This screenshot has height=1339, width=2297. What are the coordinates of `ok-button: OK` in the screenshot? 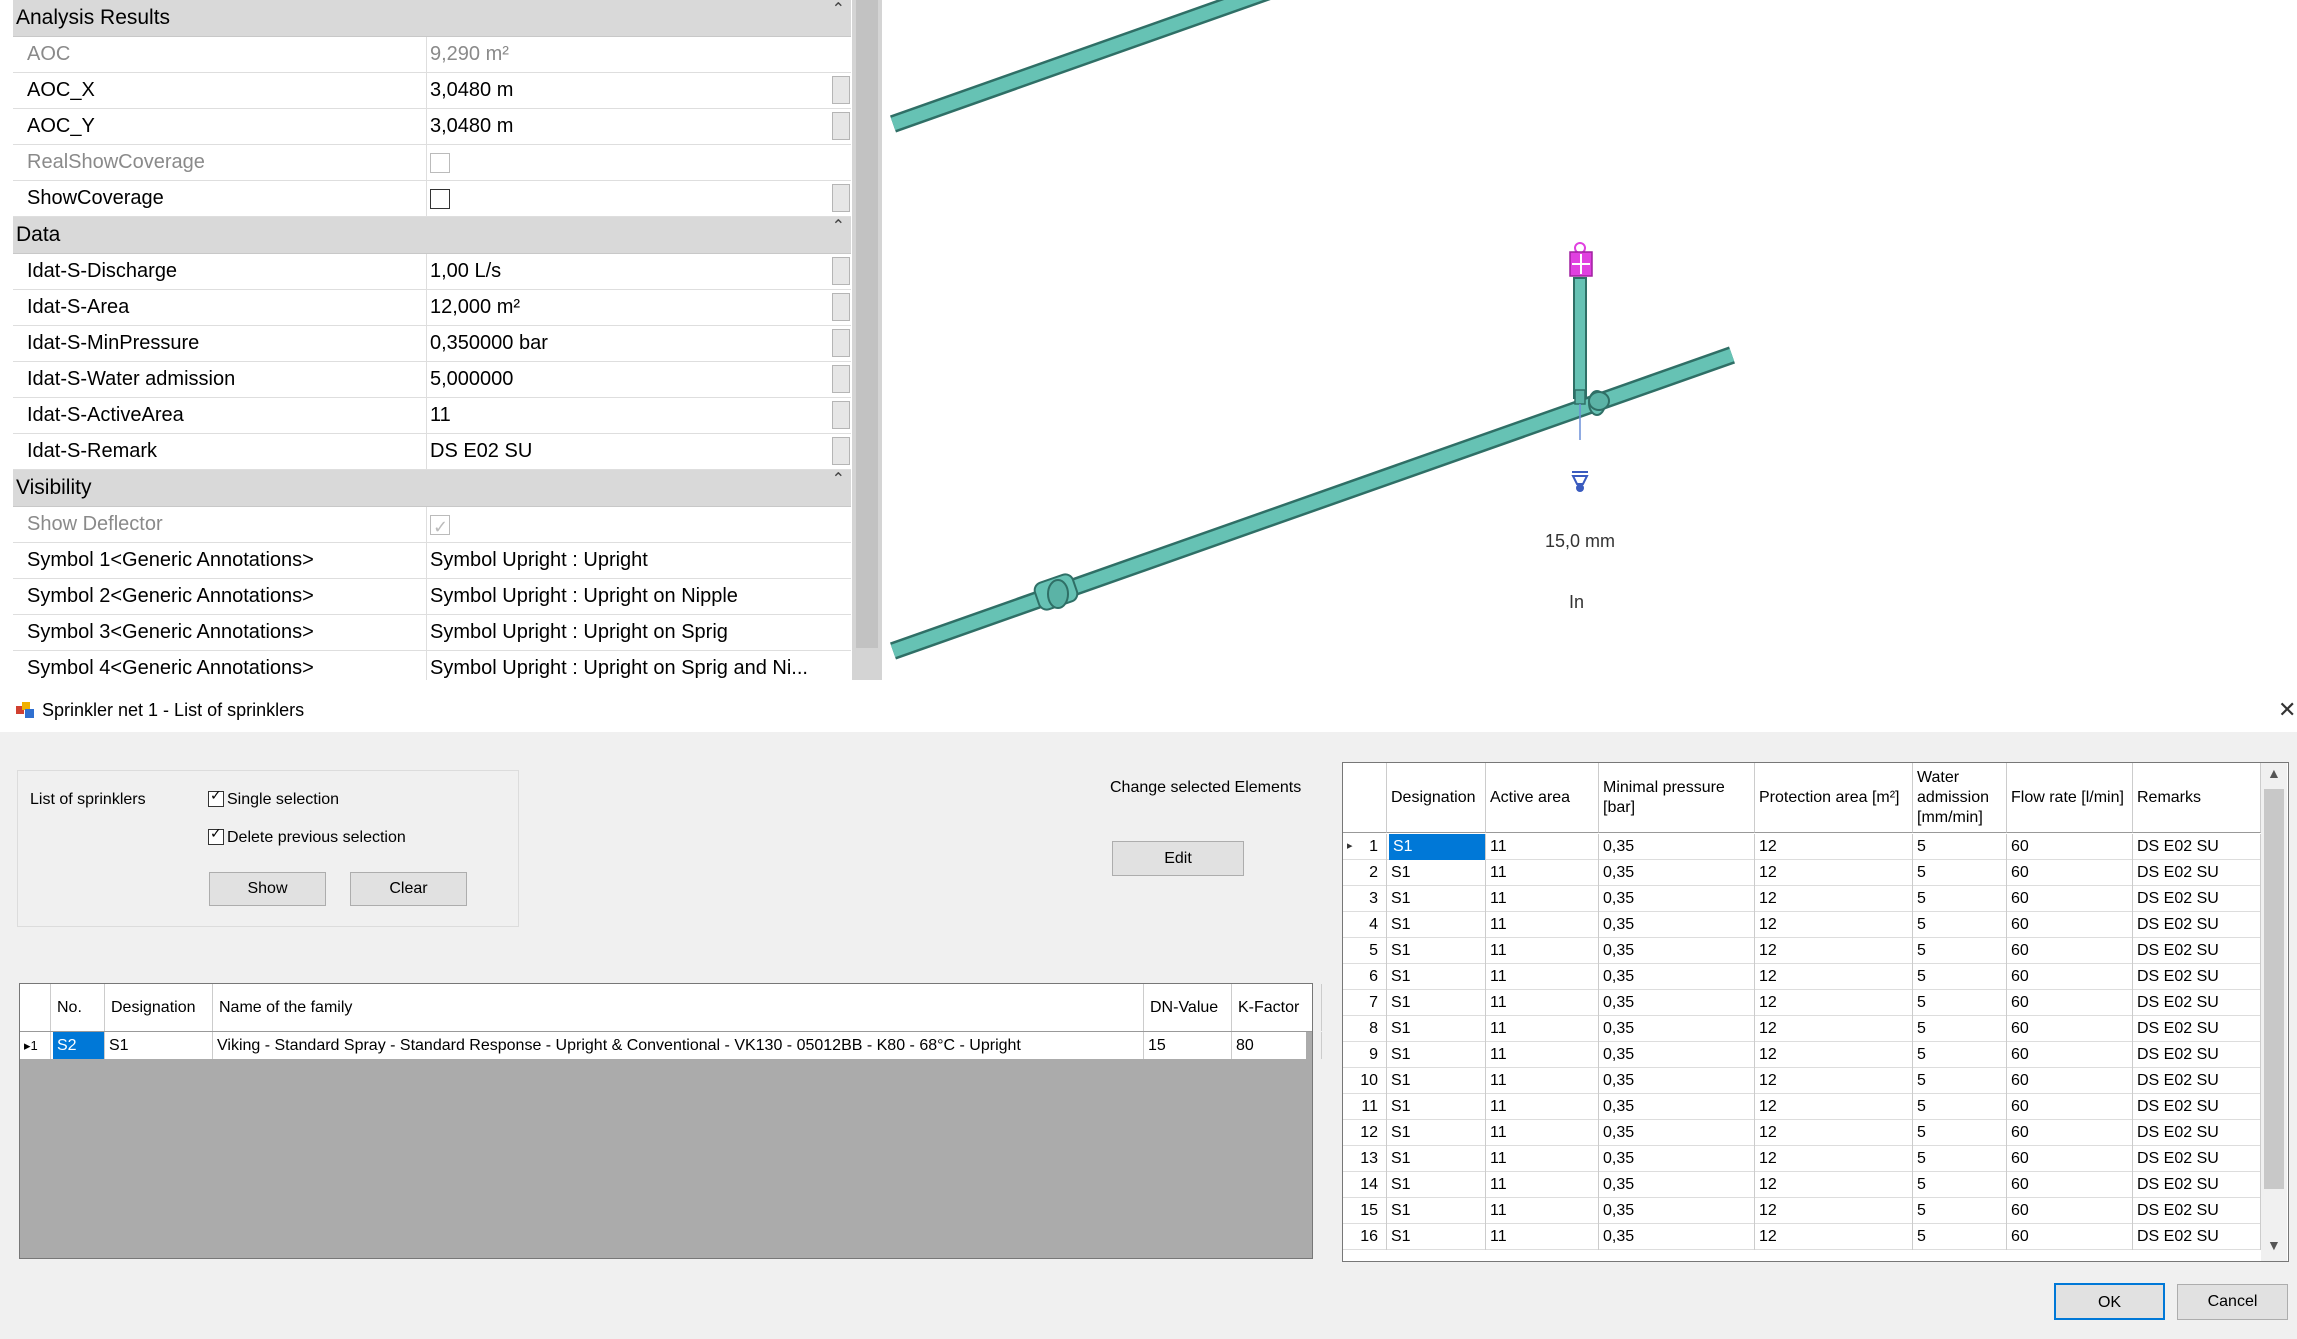 It's located at (2109, 1301).